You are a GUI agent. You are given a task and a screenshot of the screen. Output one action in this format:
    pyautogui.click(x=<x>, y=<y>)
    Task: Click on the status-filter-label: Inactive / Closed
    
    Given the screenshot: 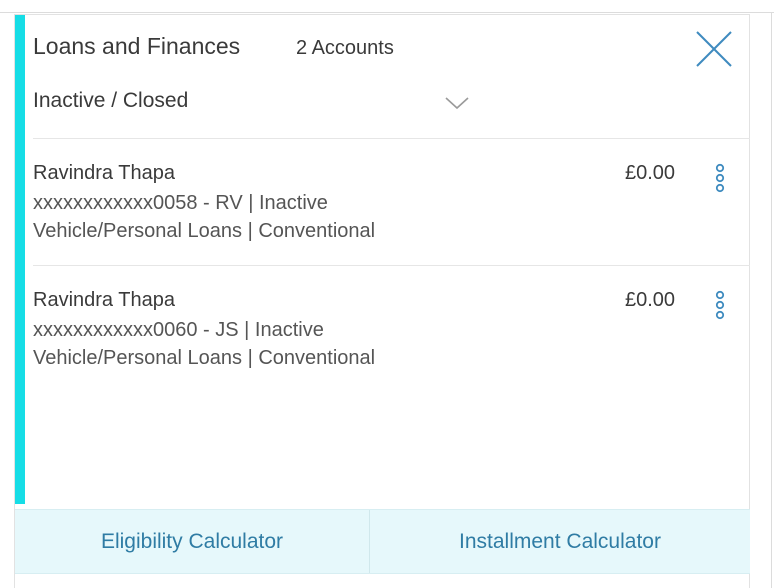 What is the action you would take?
    pyautogui.click(x=111, y=100)
    